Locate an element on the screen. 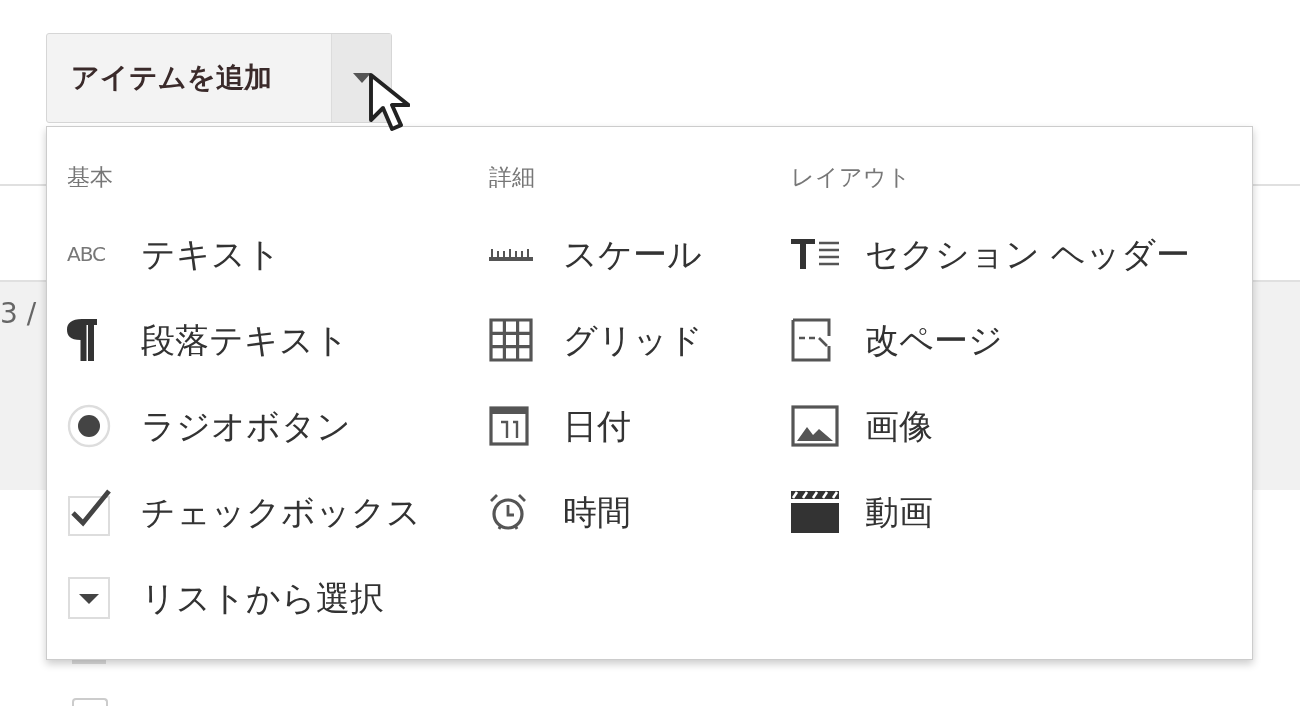 The width and height of the screenshot is (1300, 706). square-outline is located at coordinates (90, 702).